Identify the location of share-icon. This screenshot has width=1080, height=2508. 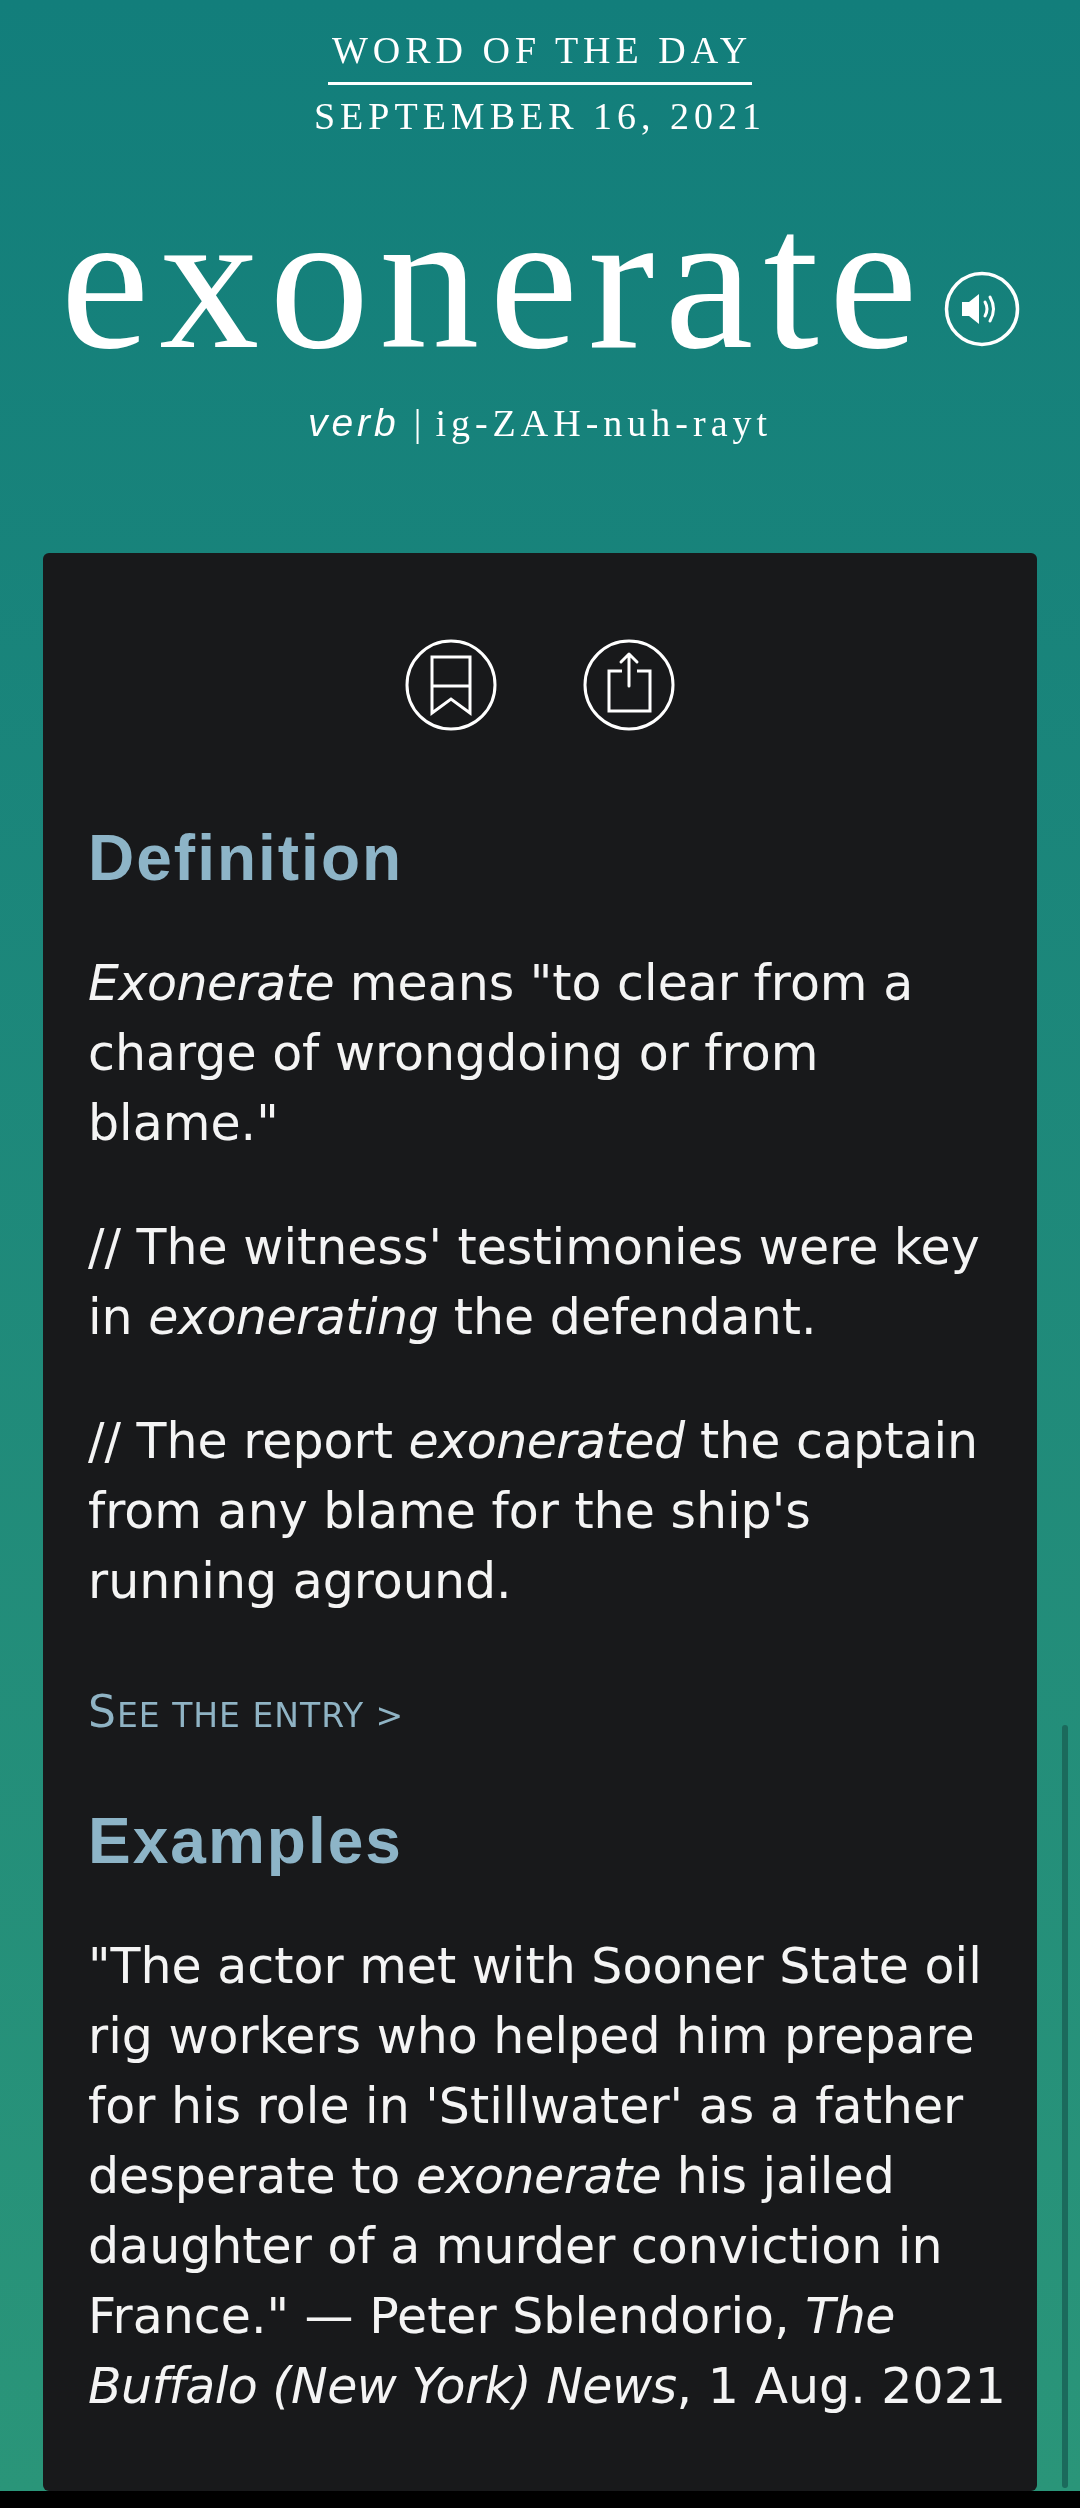
(629, 685).